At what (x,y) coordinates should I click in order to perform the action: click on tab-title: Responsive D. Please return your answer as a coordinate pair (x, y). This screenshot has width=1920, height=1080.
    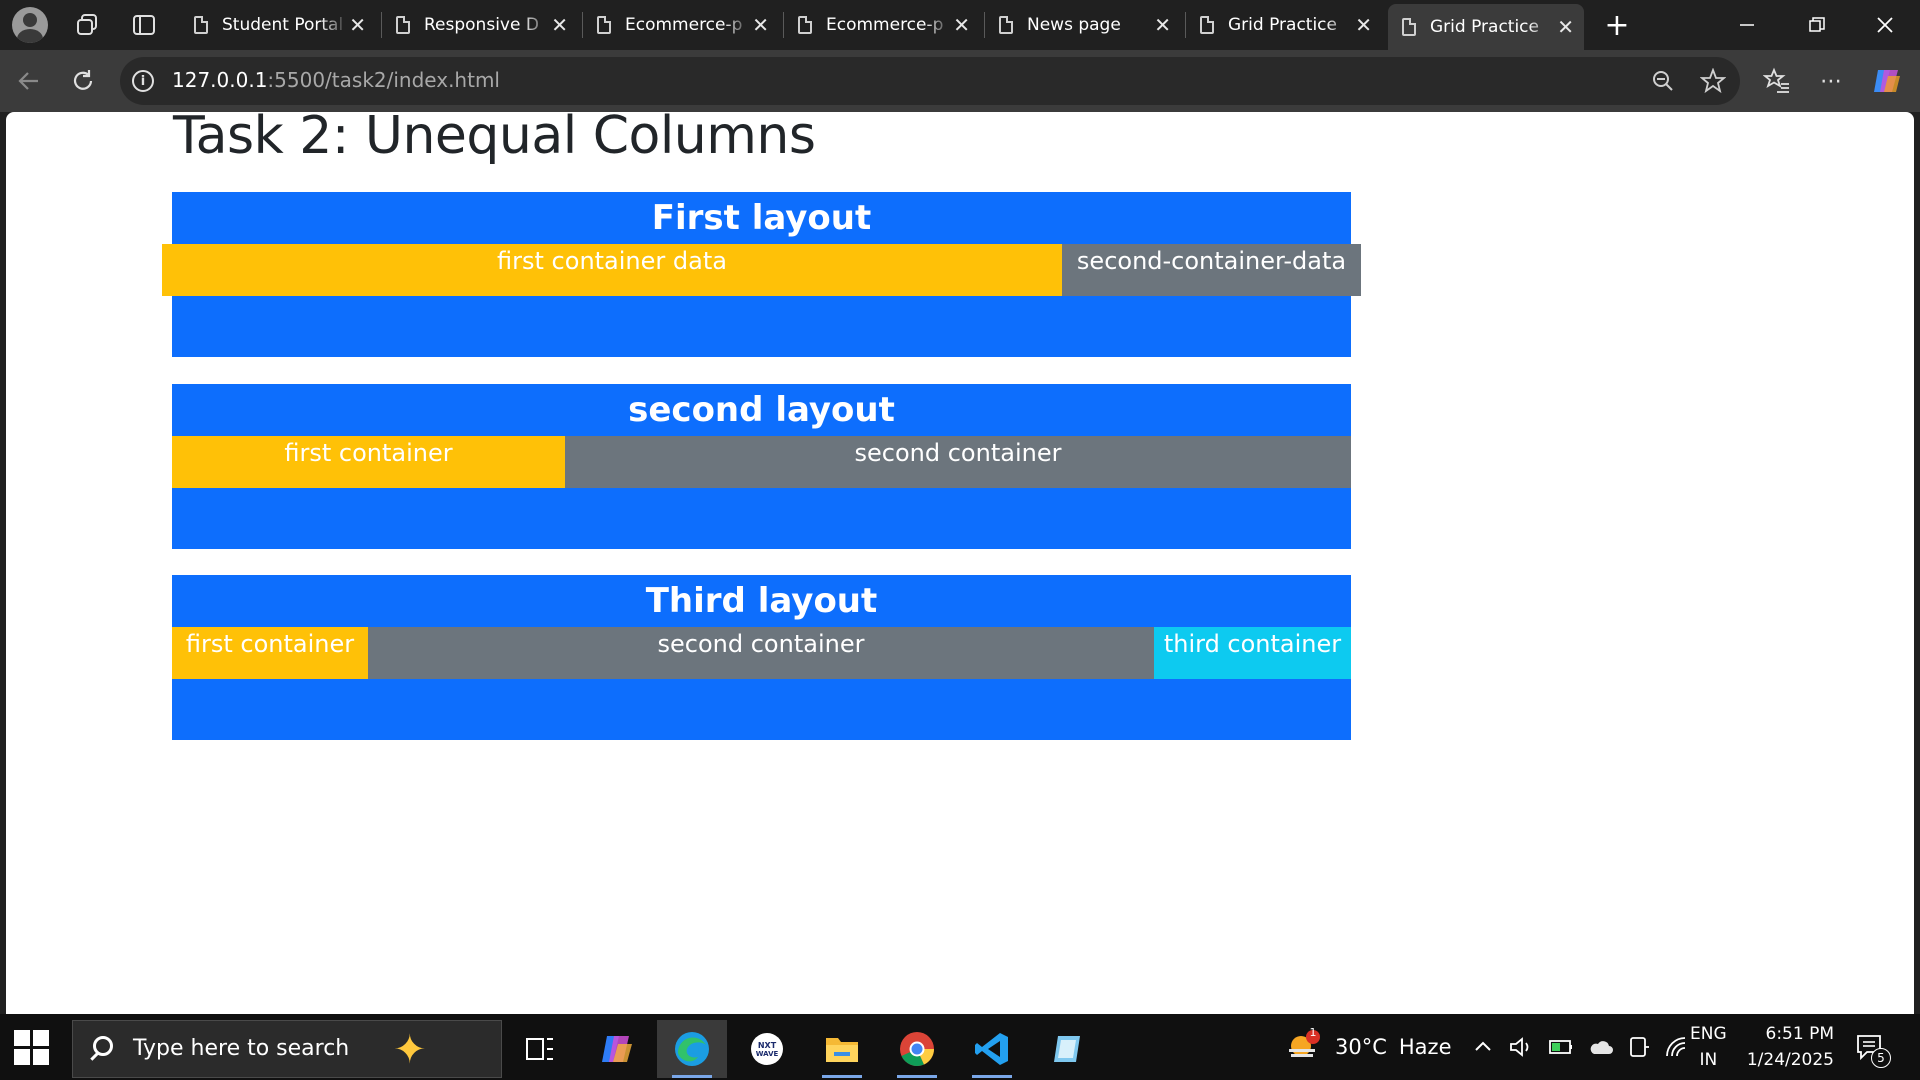
    Looking at the image, I should click on (481, 25).